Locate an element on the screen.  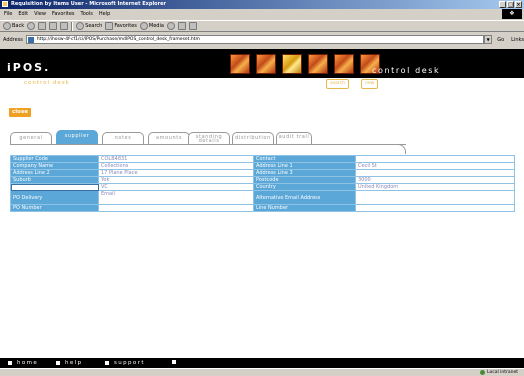
window-controls: _ □ × is located at coordinates (510, 4).